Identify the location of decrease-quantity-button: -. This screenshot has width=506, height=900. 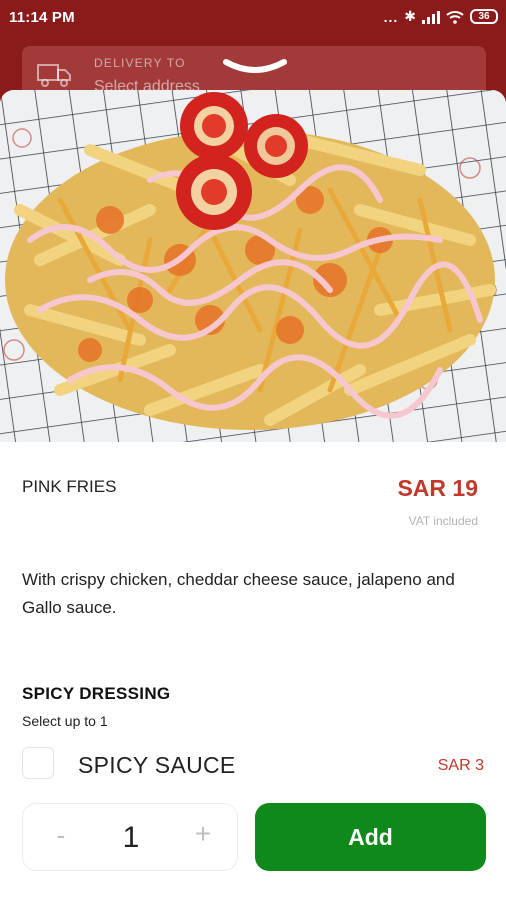
(61, 835).